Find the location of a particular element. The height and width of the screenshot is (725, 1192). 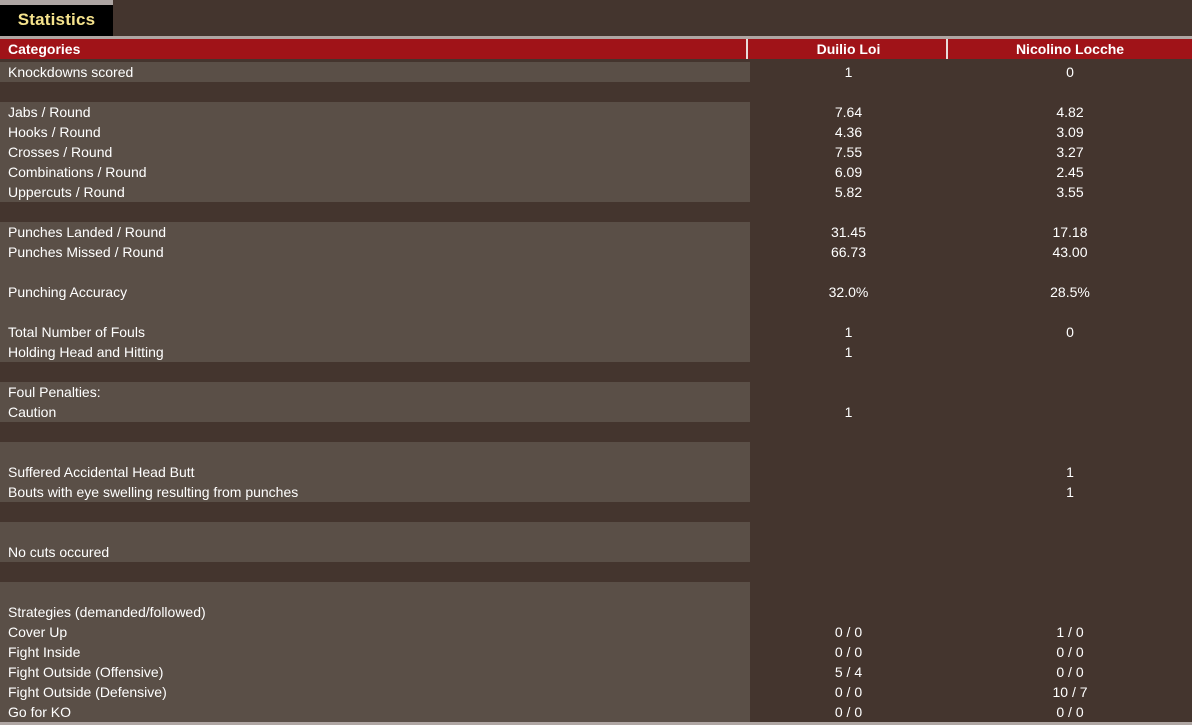

tab-statistics-label: Statistics is located at coordinates (56, 20).